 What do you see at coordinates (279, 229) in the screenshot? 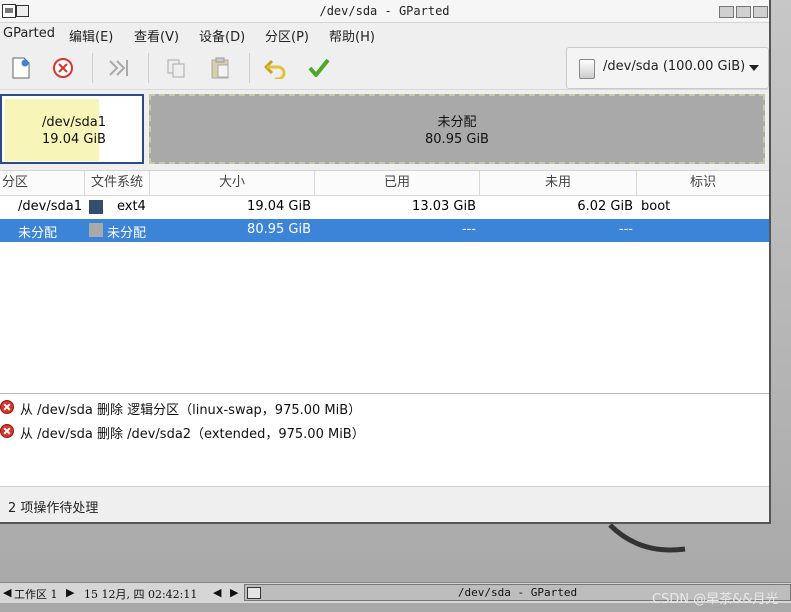
I see `cell-size: 80.95 GiB` at bounding box center [279, 229].